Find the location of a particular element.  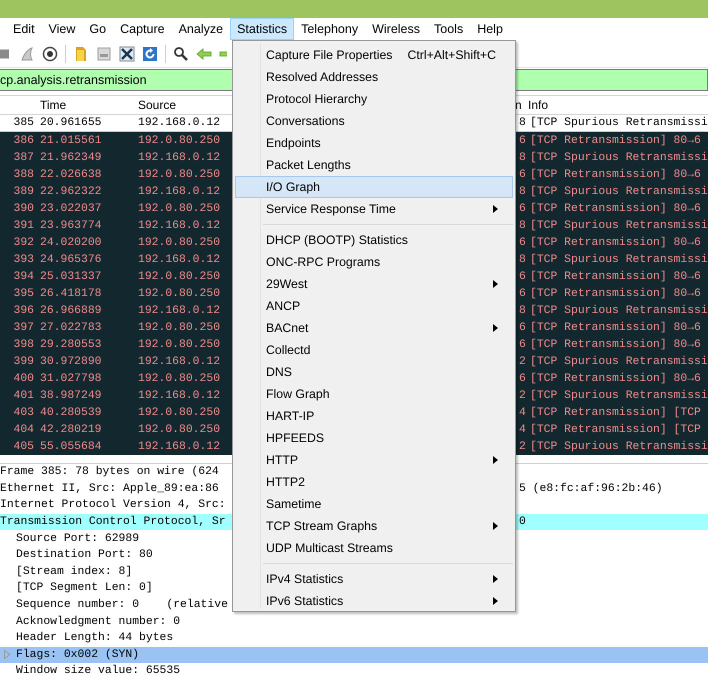

table-cell: 27.022783 is located at coordinates (71, 328).